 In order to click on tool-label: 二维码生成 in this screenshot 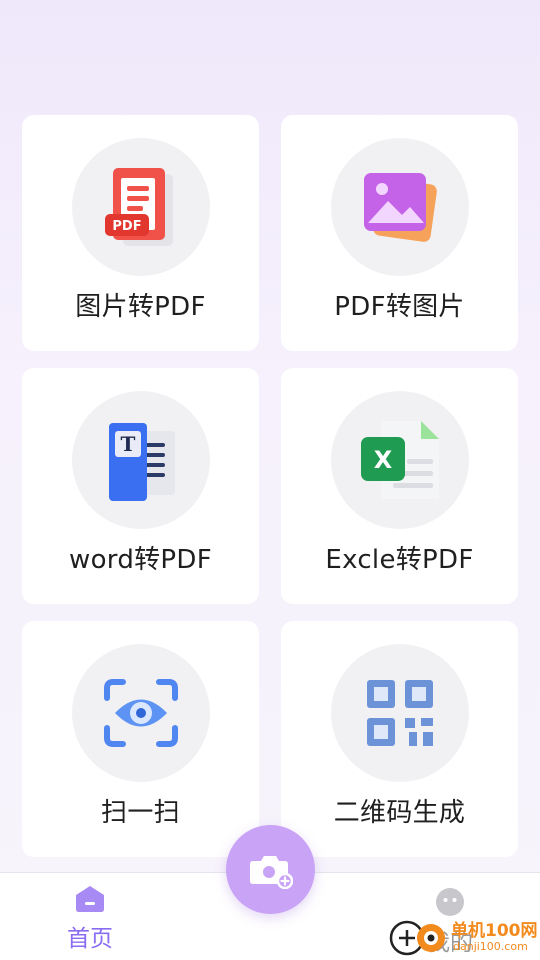, I will do `click(399, 813)`.